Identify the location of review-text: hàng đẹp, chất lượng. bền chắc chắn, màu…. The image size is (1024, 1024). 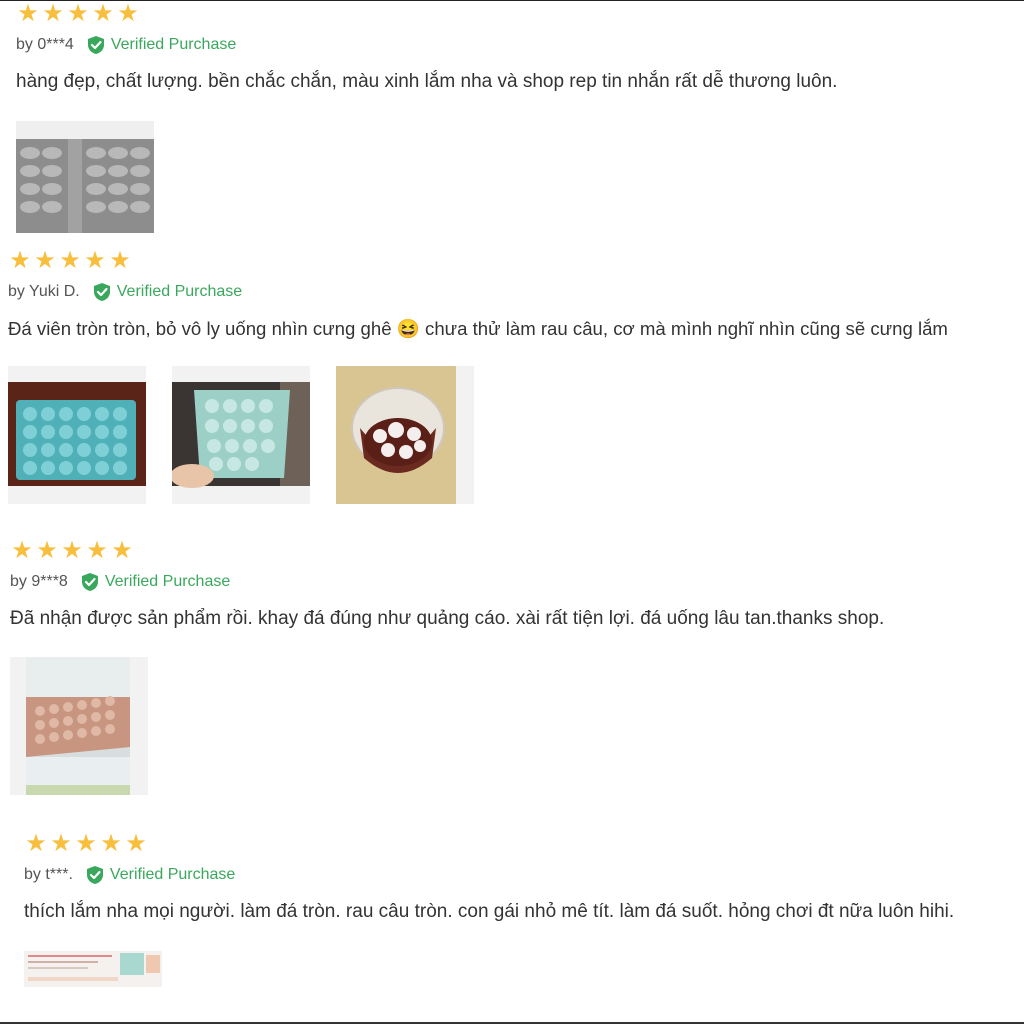
(427, 81).